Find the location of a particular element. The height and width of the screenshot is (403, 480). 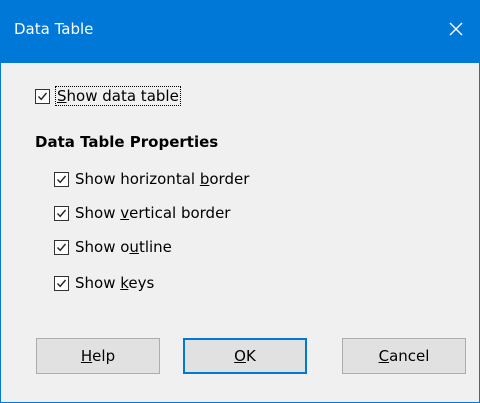

show-horizontal-border-option: Show horizontal border is located at coordinates (151, 179).